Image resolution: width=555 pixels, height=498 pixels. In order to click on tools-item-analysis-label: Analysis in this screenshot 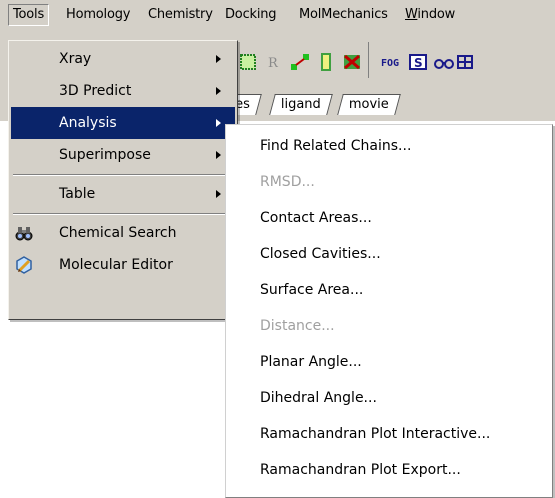, I will do `click(88, 123)`.